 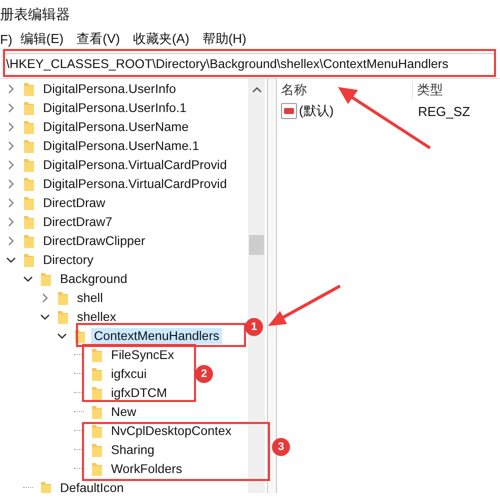 What do you see at coordinates (272, 286) in the screenshot?
I see `pane-splitter` at bounding box center [272, 286].